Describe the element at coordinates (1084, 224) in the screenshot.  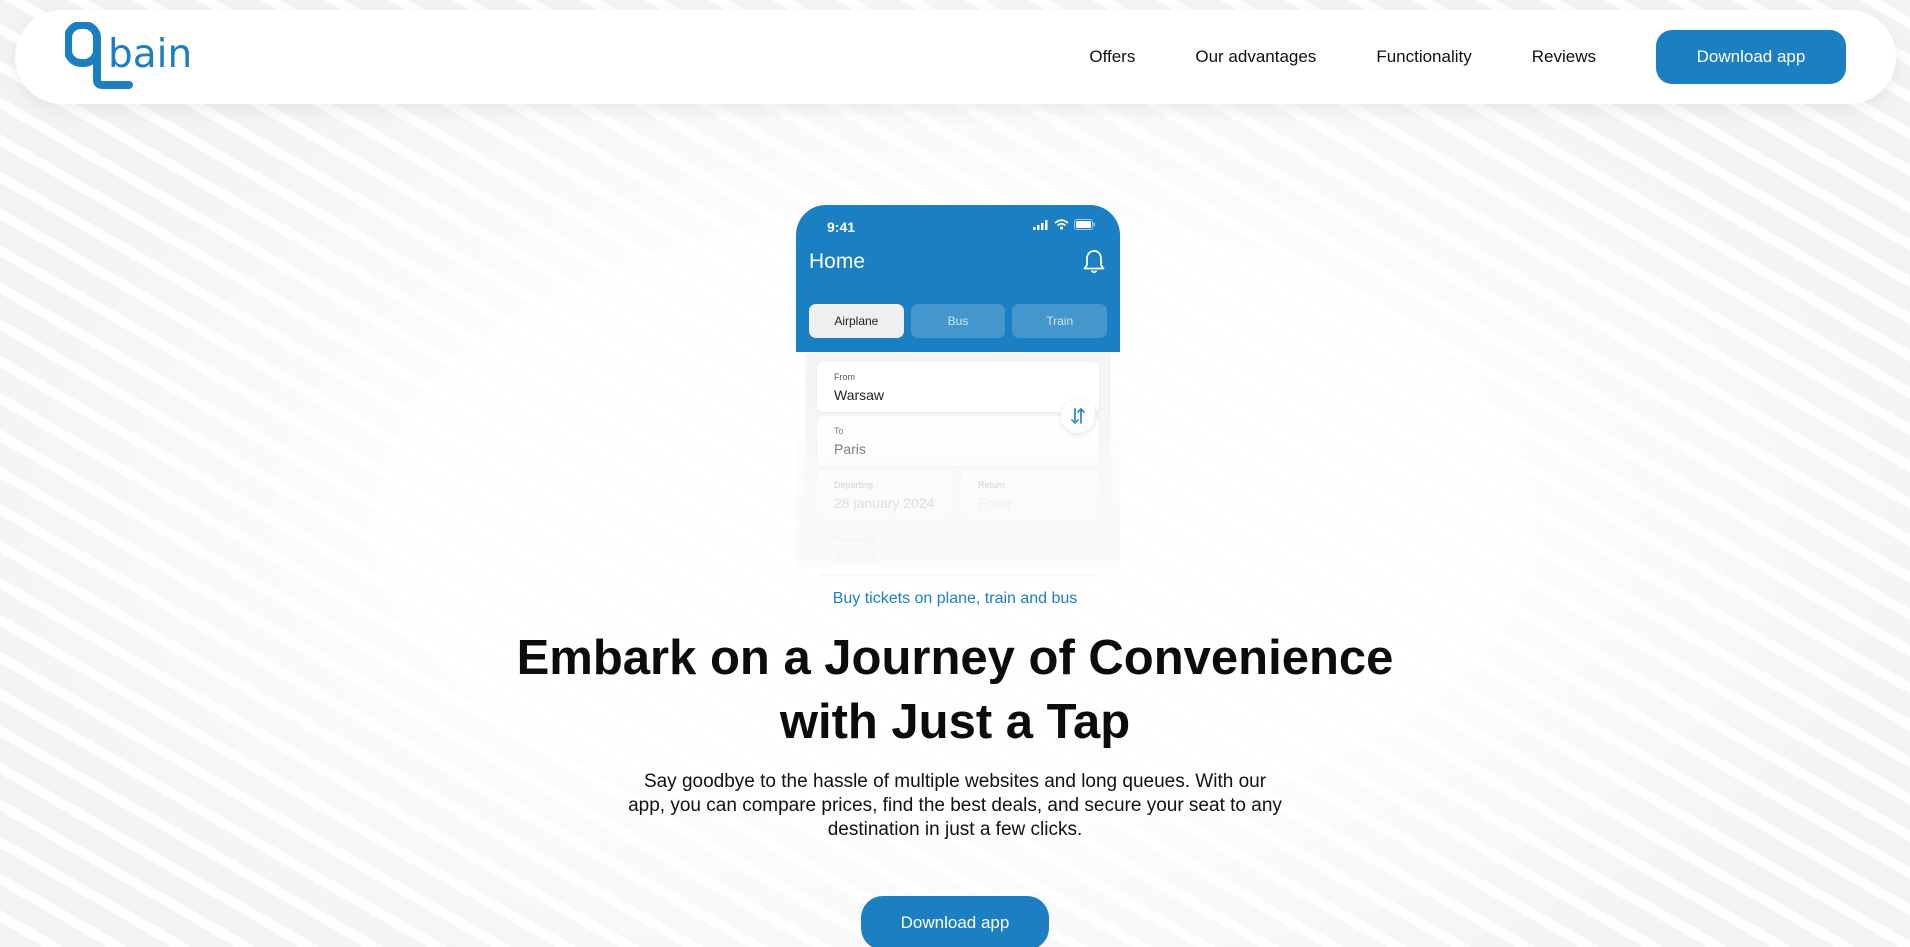
I see `battery-icon` at that location.